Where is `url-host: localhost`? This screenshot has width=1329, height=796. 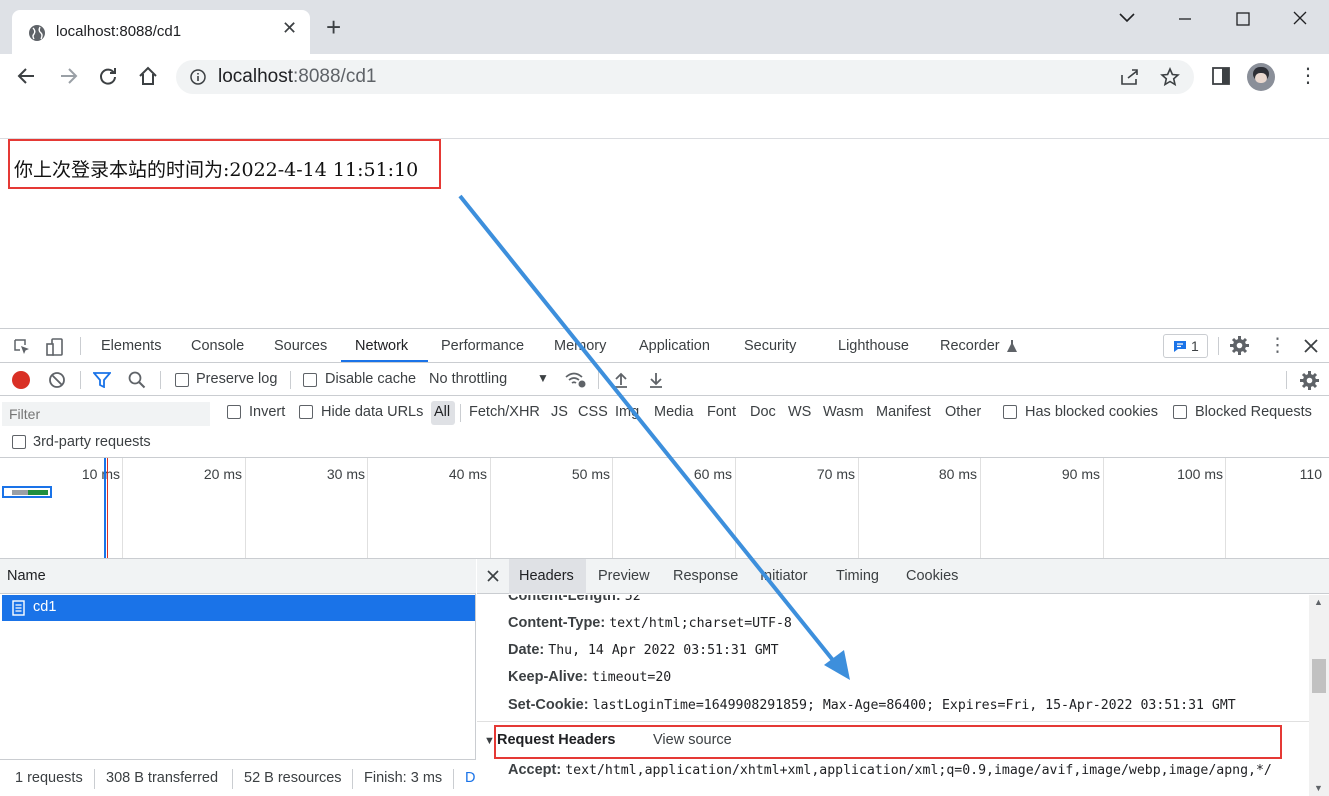 url-host: localhost is located at coordinates (255, 76).